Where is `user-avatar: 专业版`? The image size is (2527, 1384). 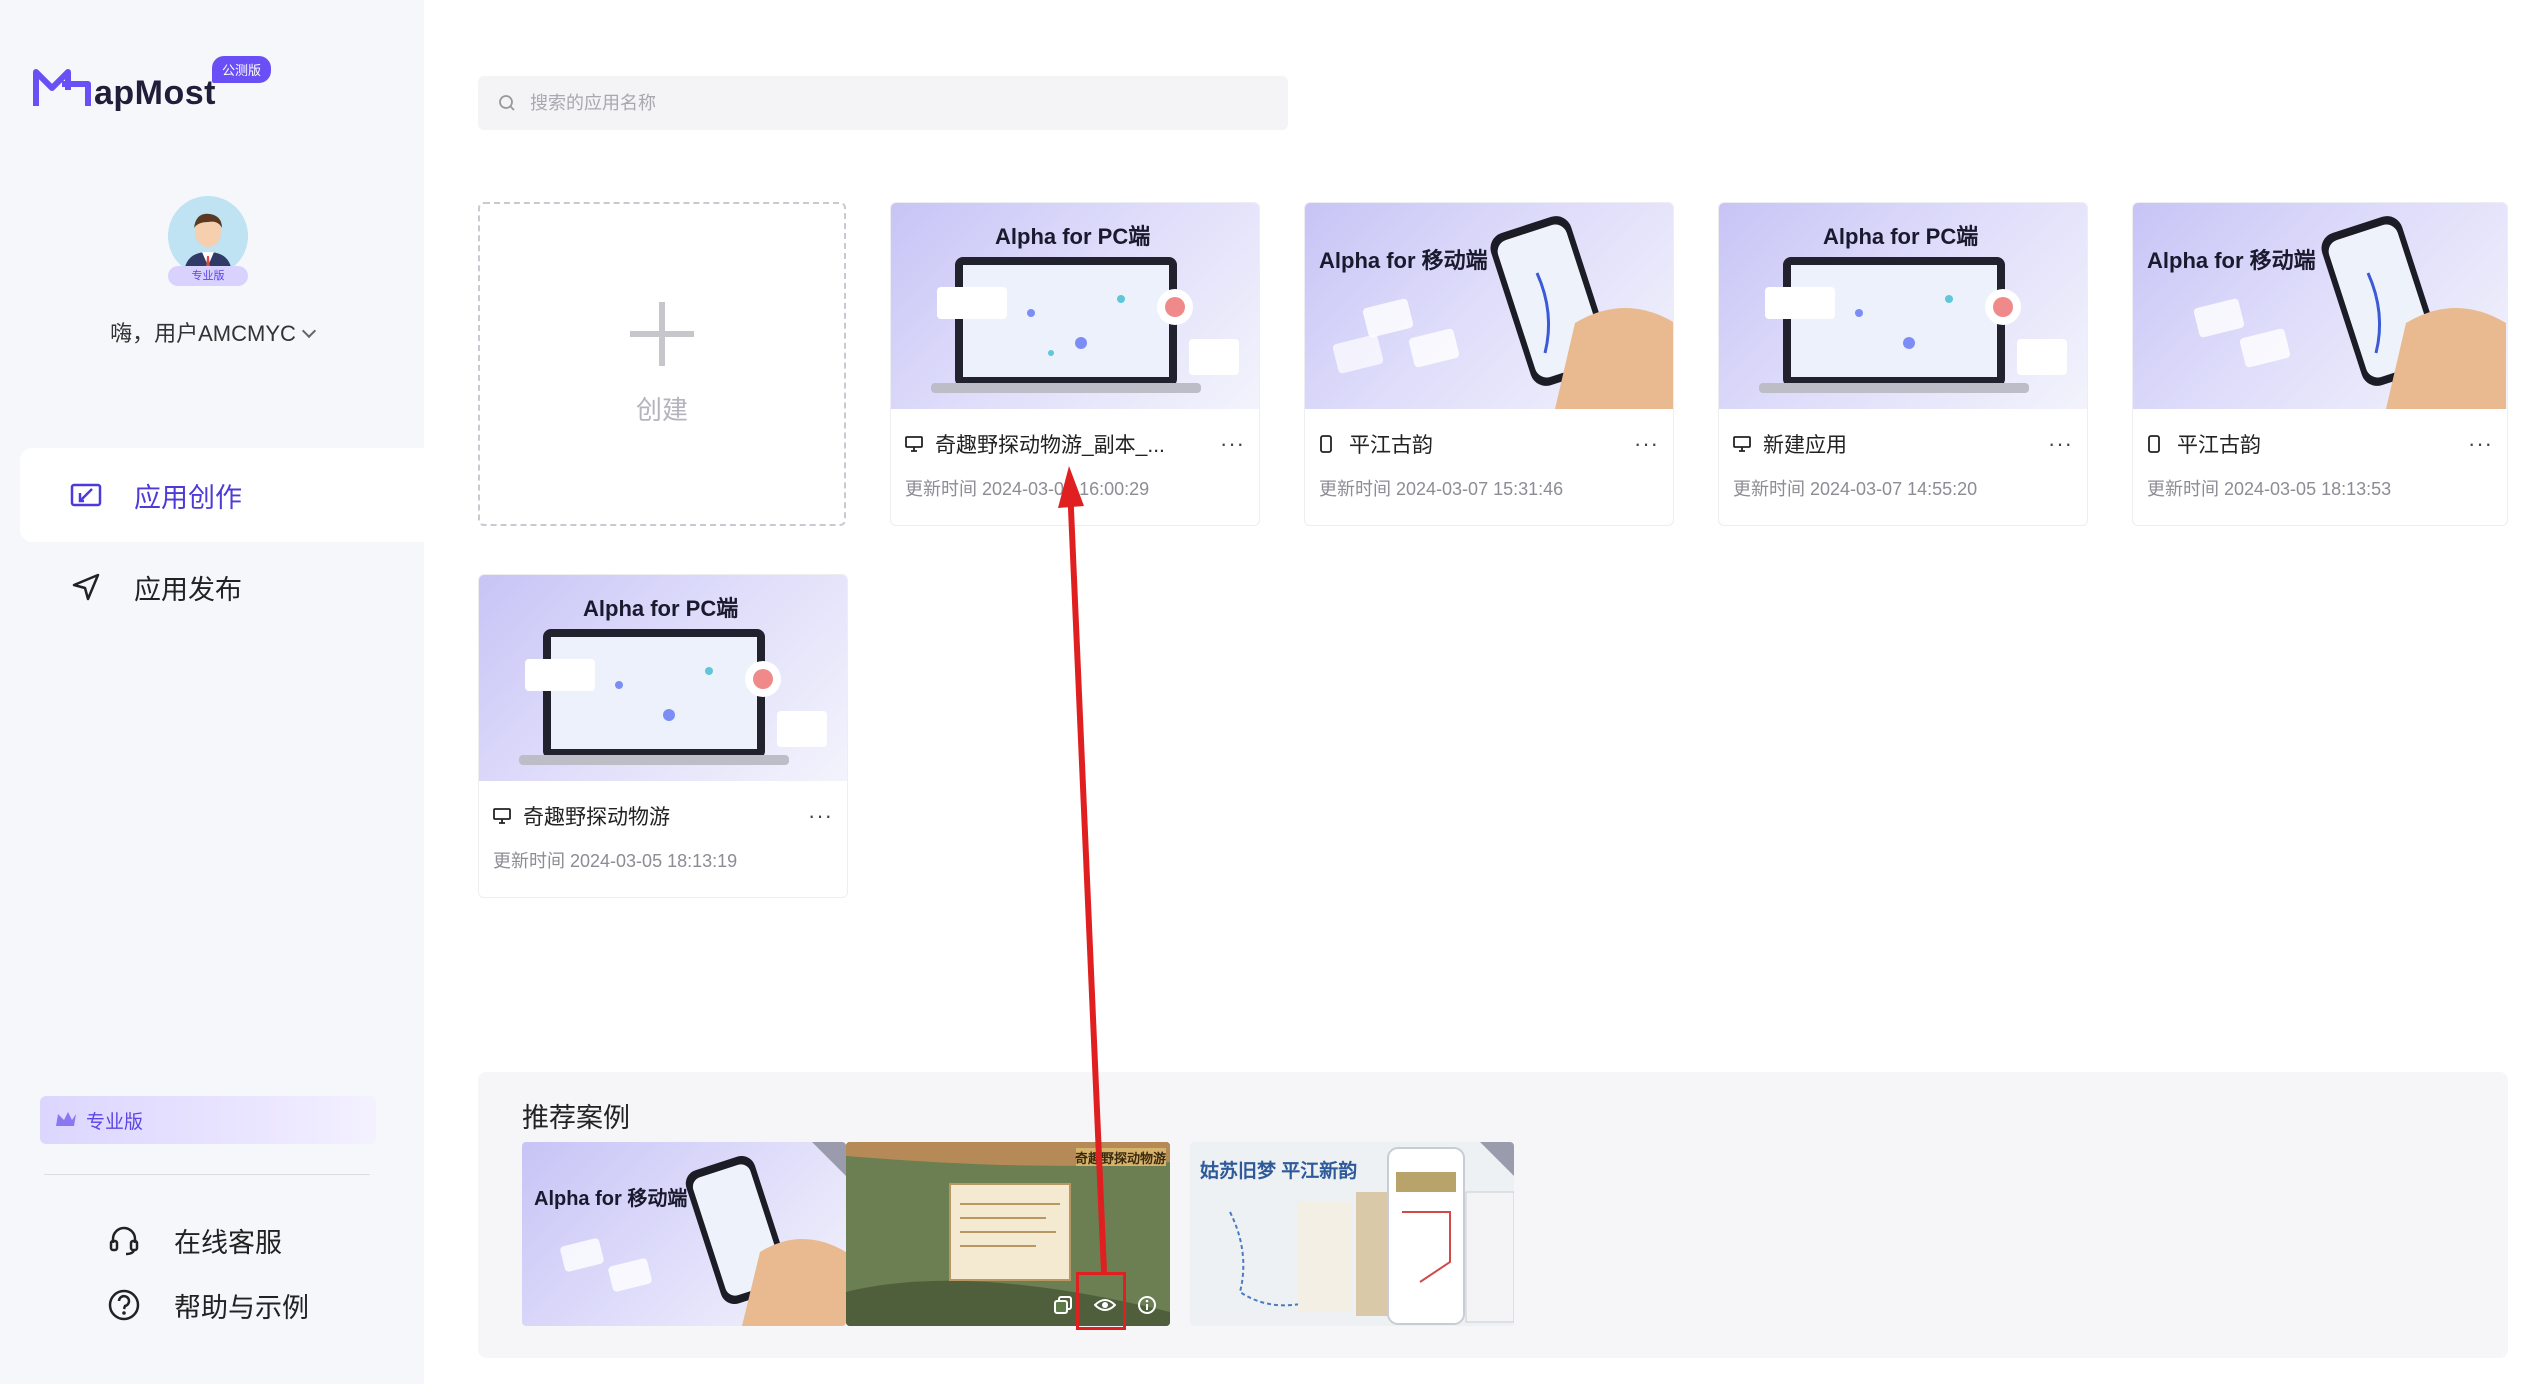
user-avatar: 专业版 is located at coordinates (208, 241).